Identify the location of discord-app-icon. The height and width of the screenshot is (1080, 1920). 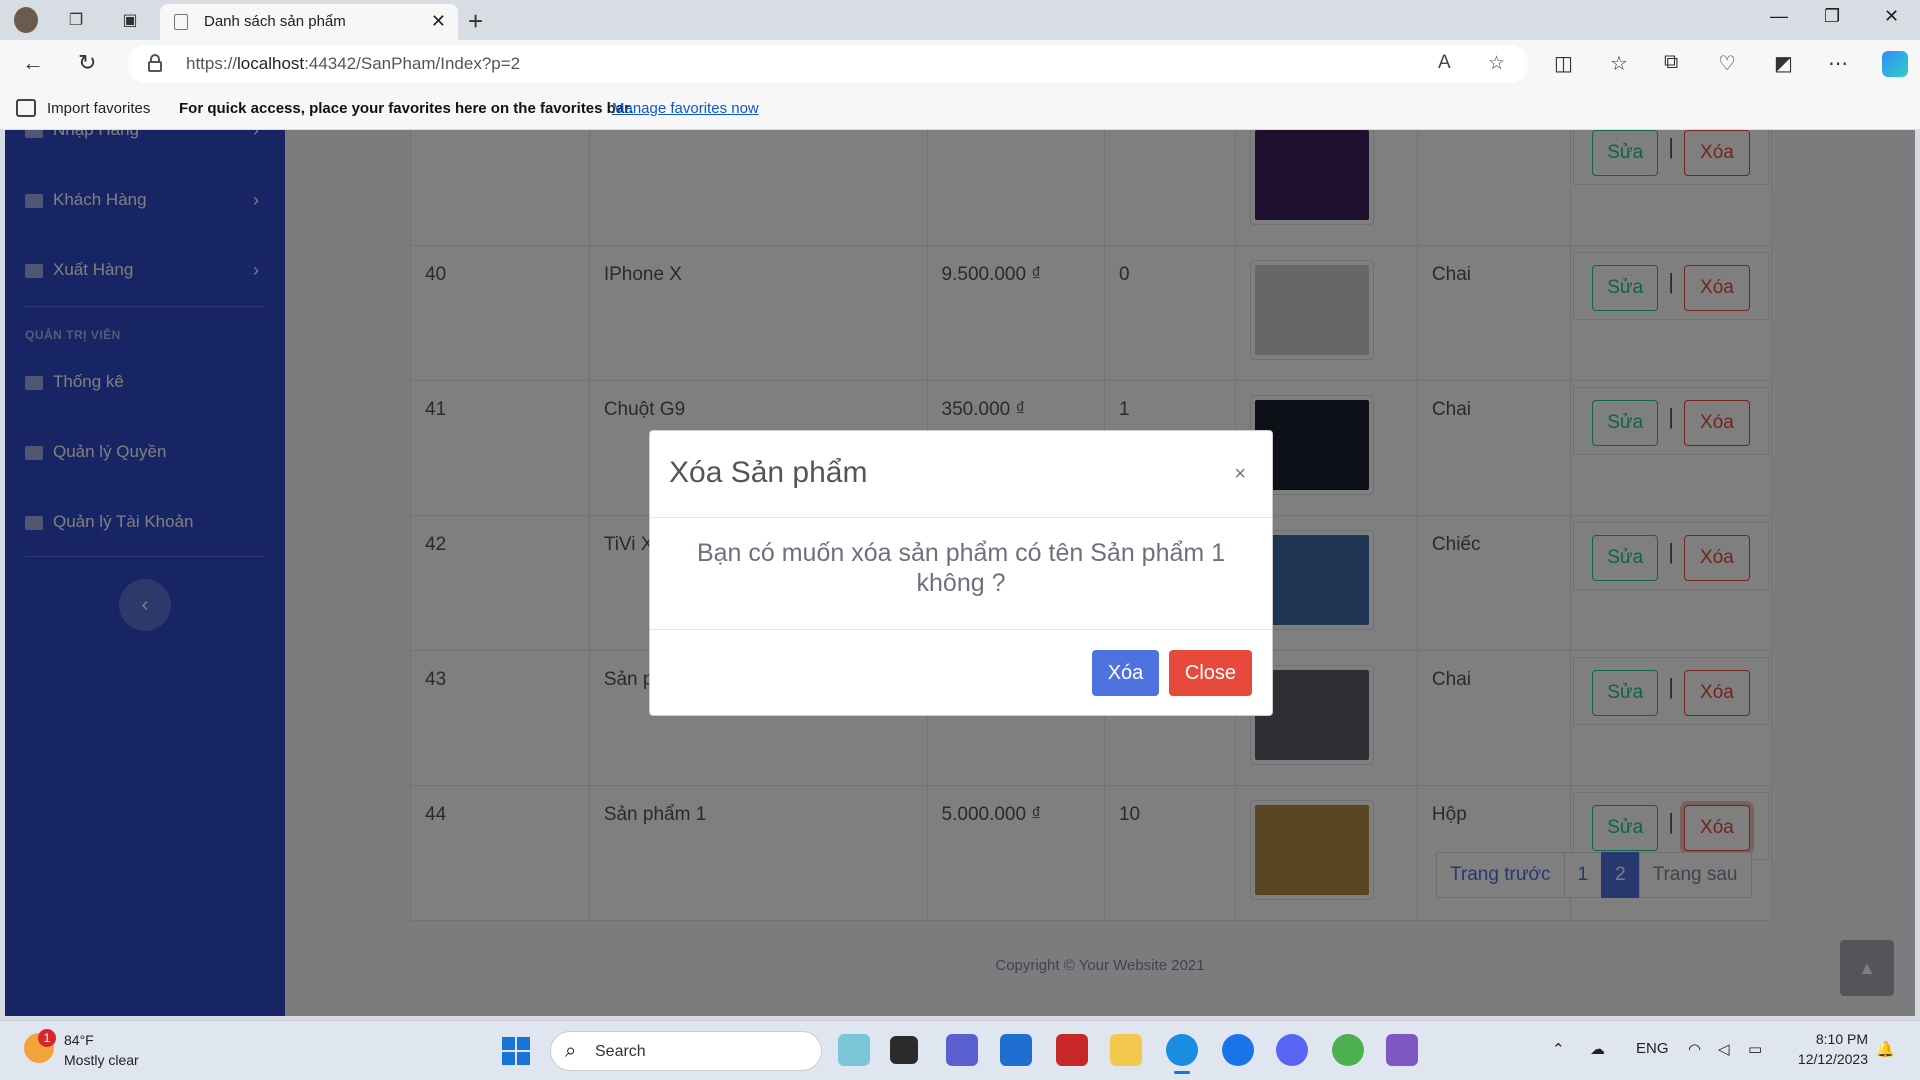
(1292, 1050).